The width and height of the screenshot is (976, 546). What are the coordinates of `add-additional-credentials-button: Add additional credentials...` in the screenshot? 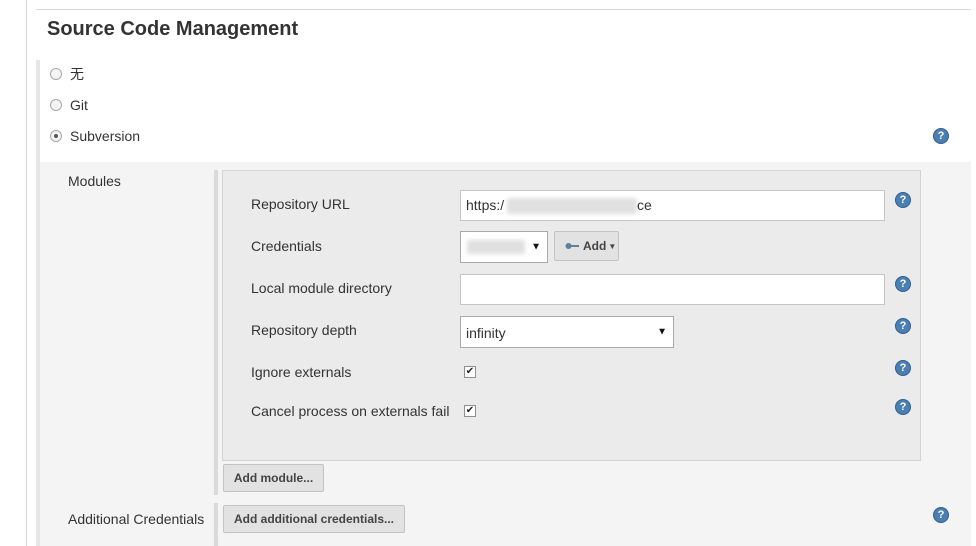 It's located at (314, 519).